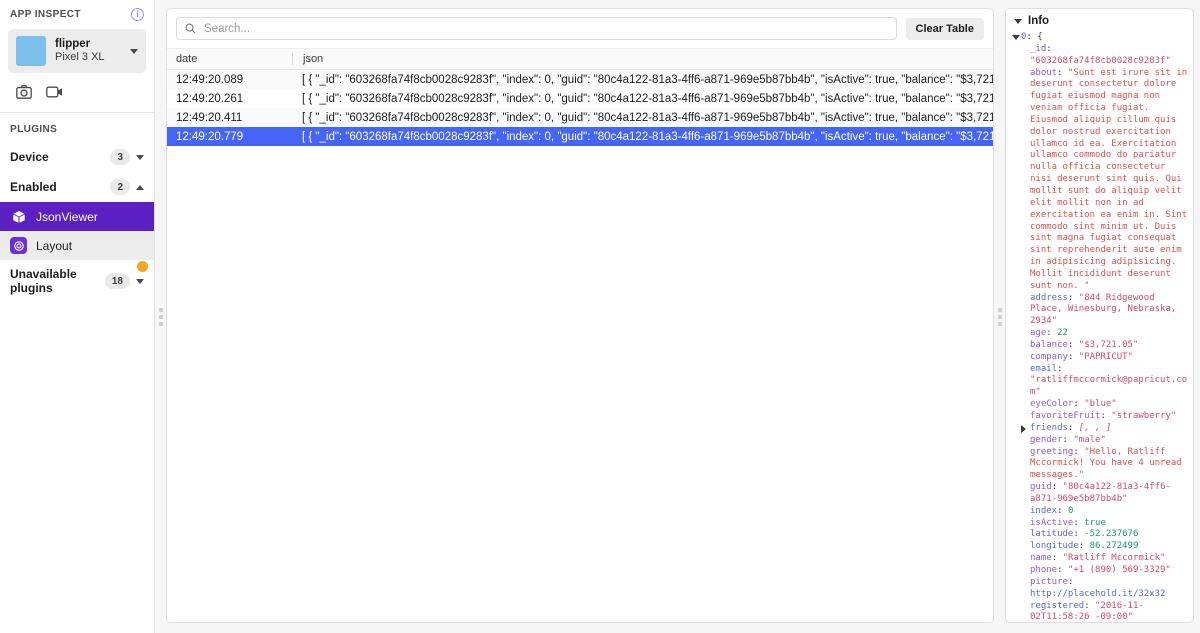 This screenshot has height=633, width=1200. What do you see at coordinates (1049, 581) in the screenshot?
I see `json-key: picture` at bounding box center [1049, 581].